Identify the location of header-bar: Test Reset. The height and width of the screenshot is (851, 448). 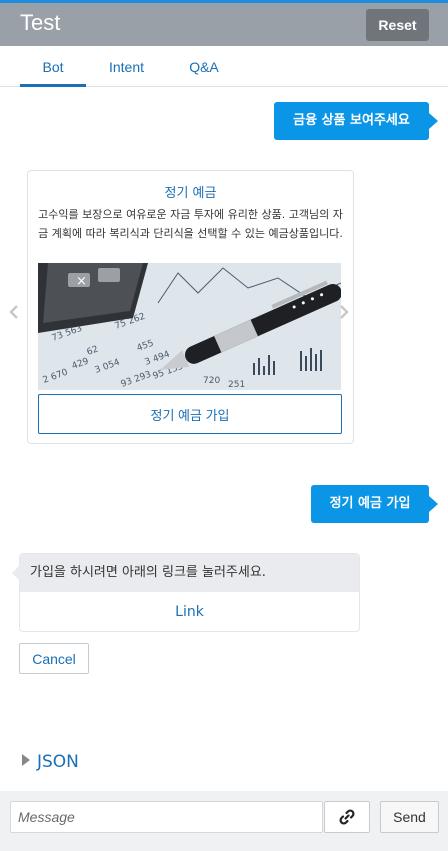
(224, 23).